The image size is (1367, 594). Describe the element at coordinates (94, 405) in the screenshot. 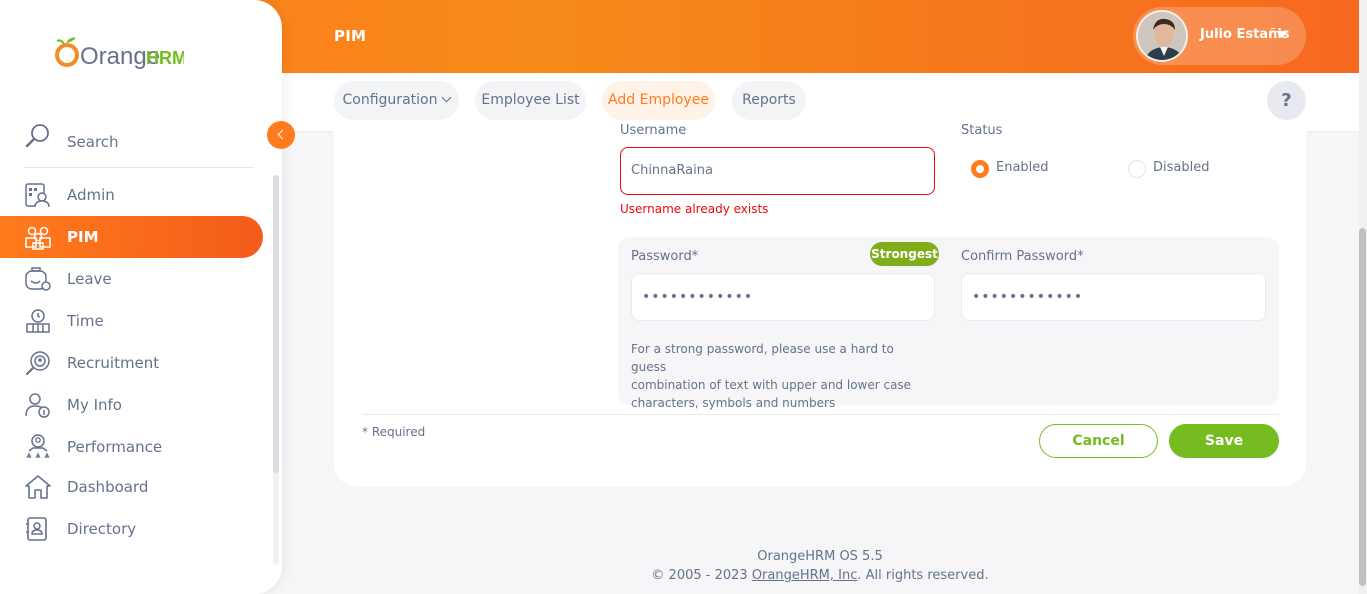

I see `sidebar-item-label: My Info` at that location.